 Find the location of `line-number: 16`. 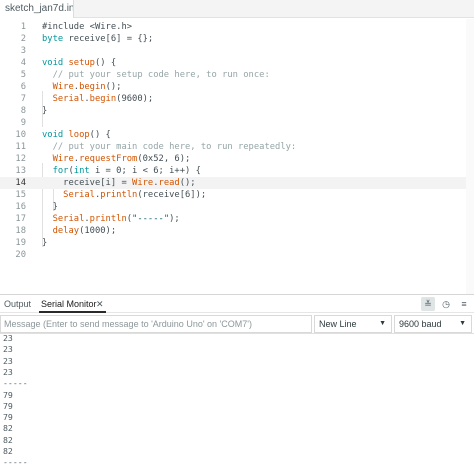

line-number: 16 is located at coordinates (20, 207).